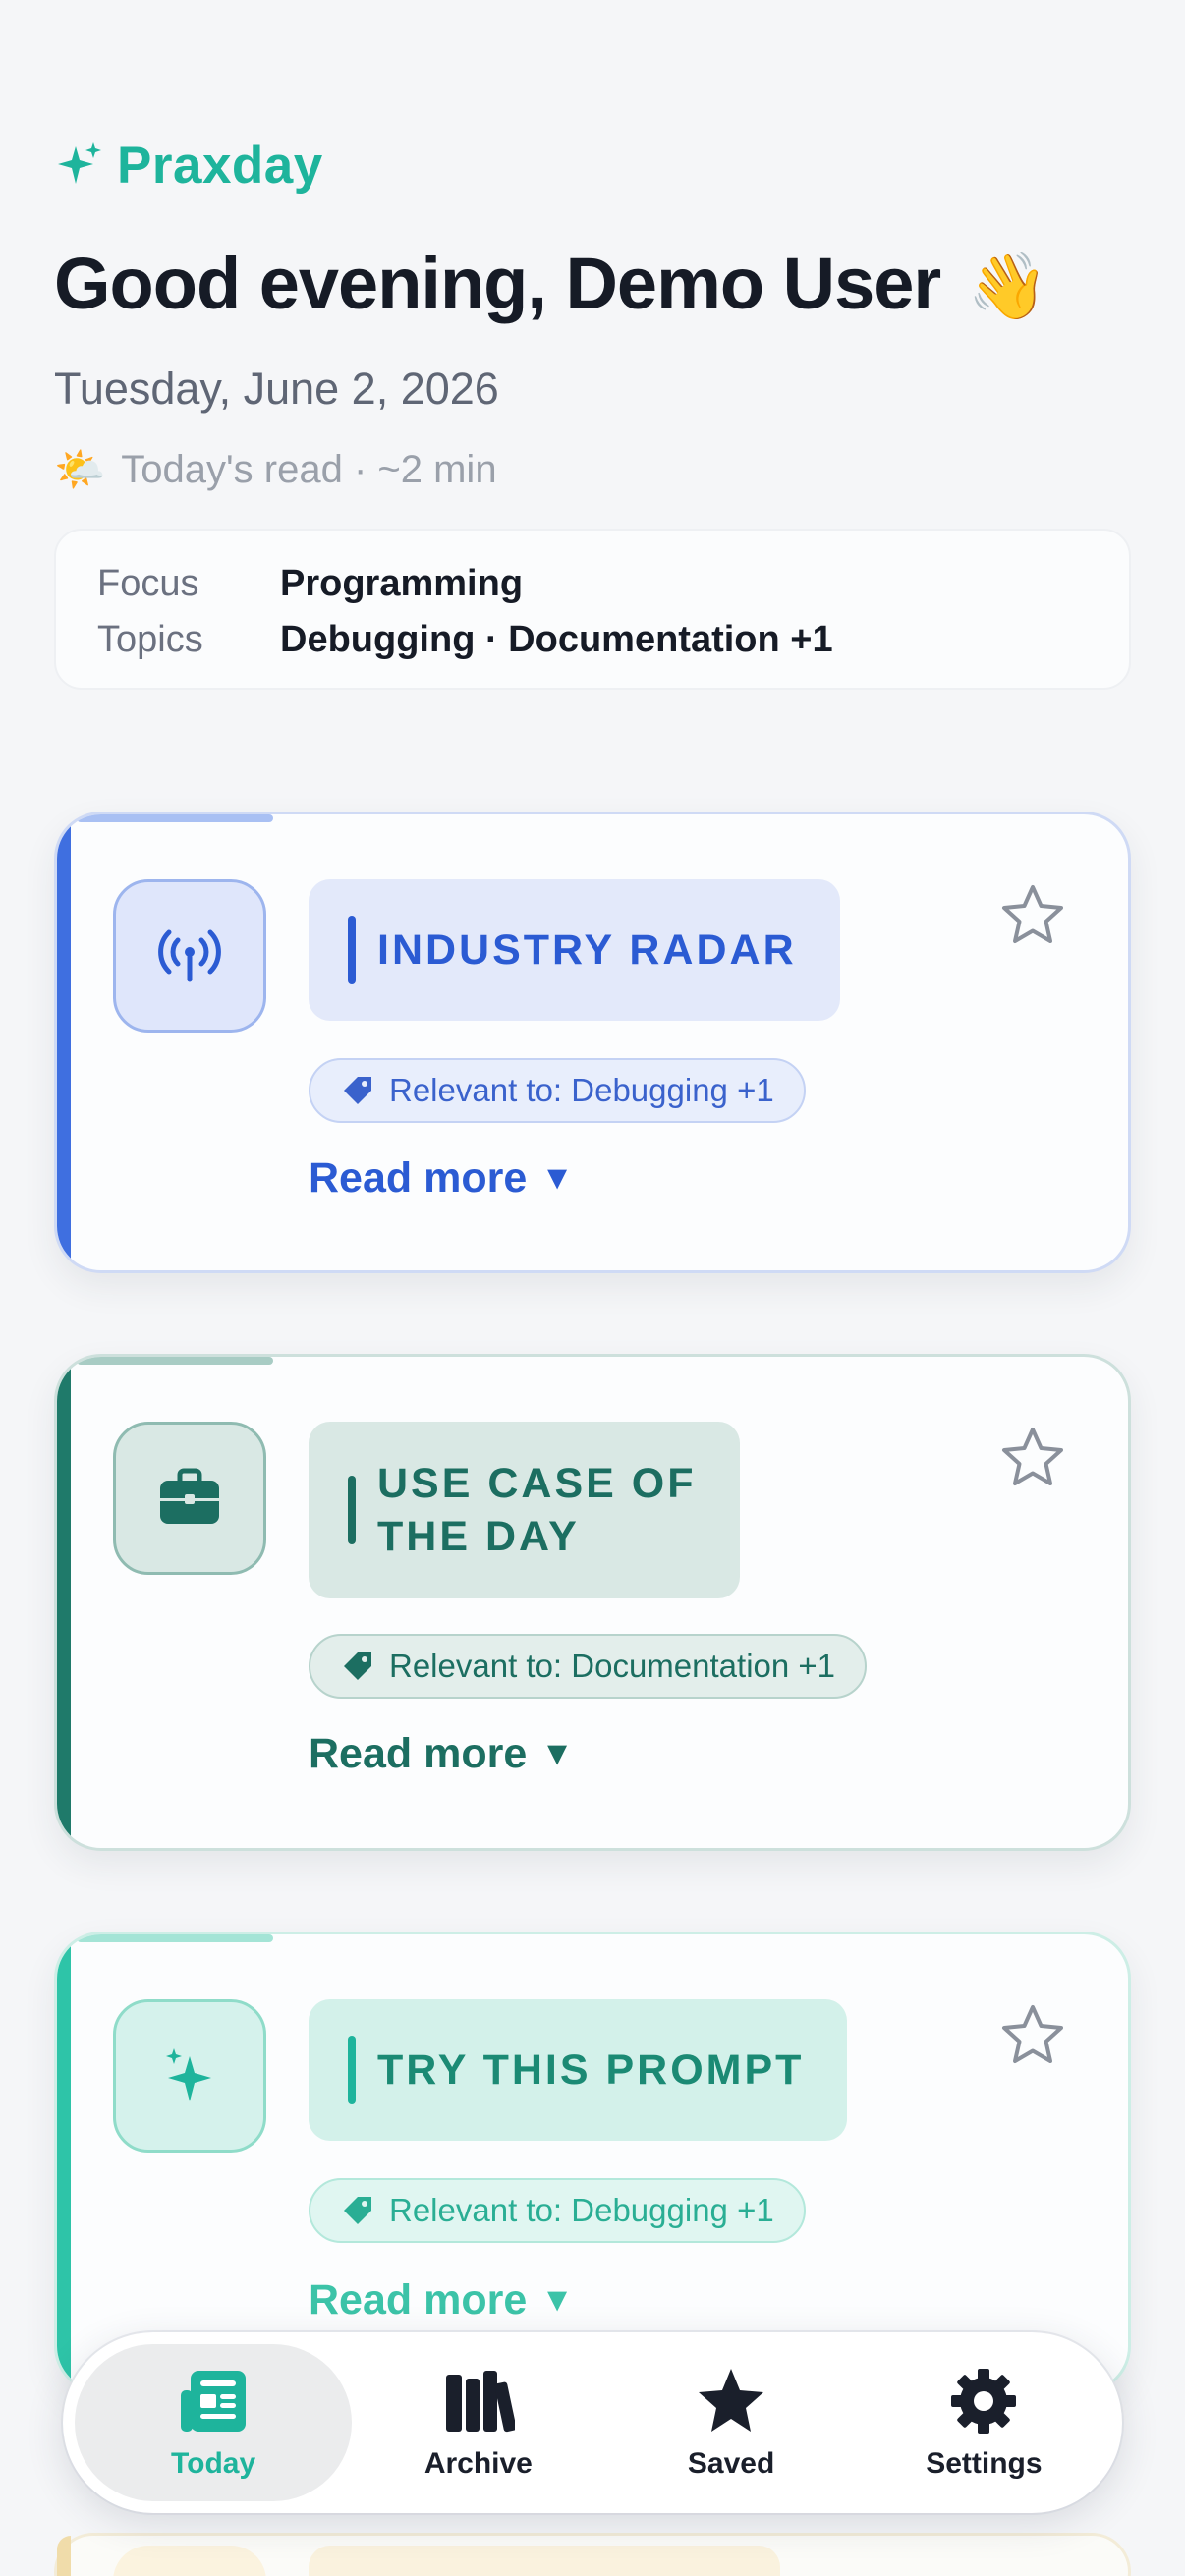  What do you see at coordinates (214, 2401) in the screenshot?
I see `newspaper-icon` at bounding box center [214, 2401].